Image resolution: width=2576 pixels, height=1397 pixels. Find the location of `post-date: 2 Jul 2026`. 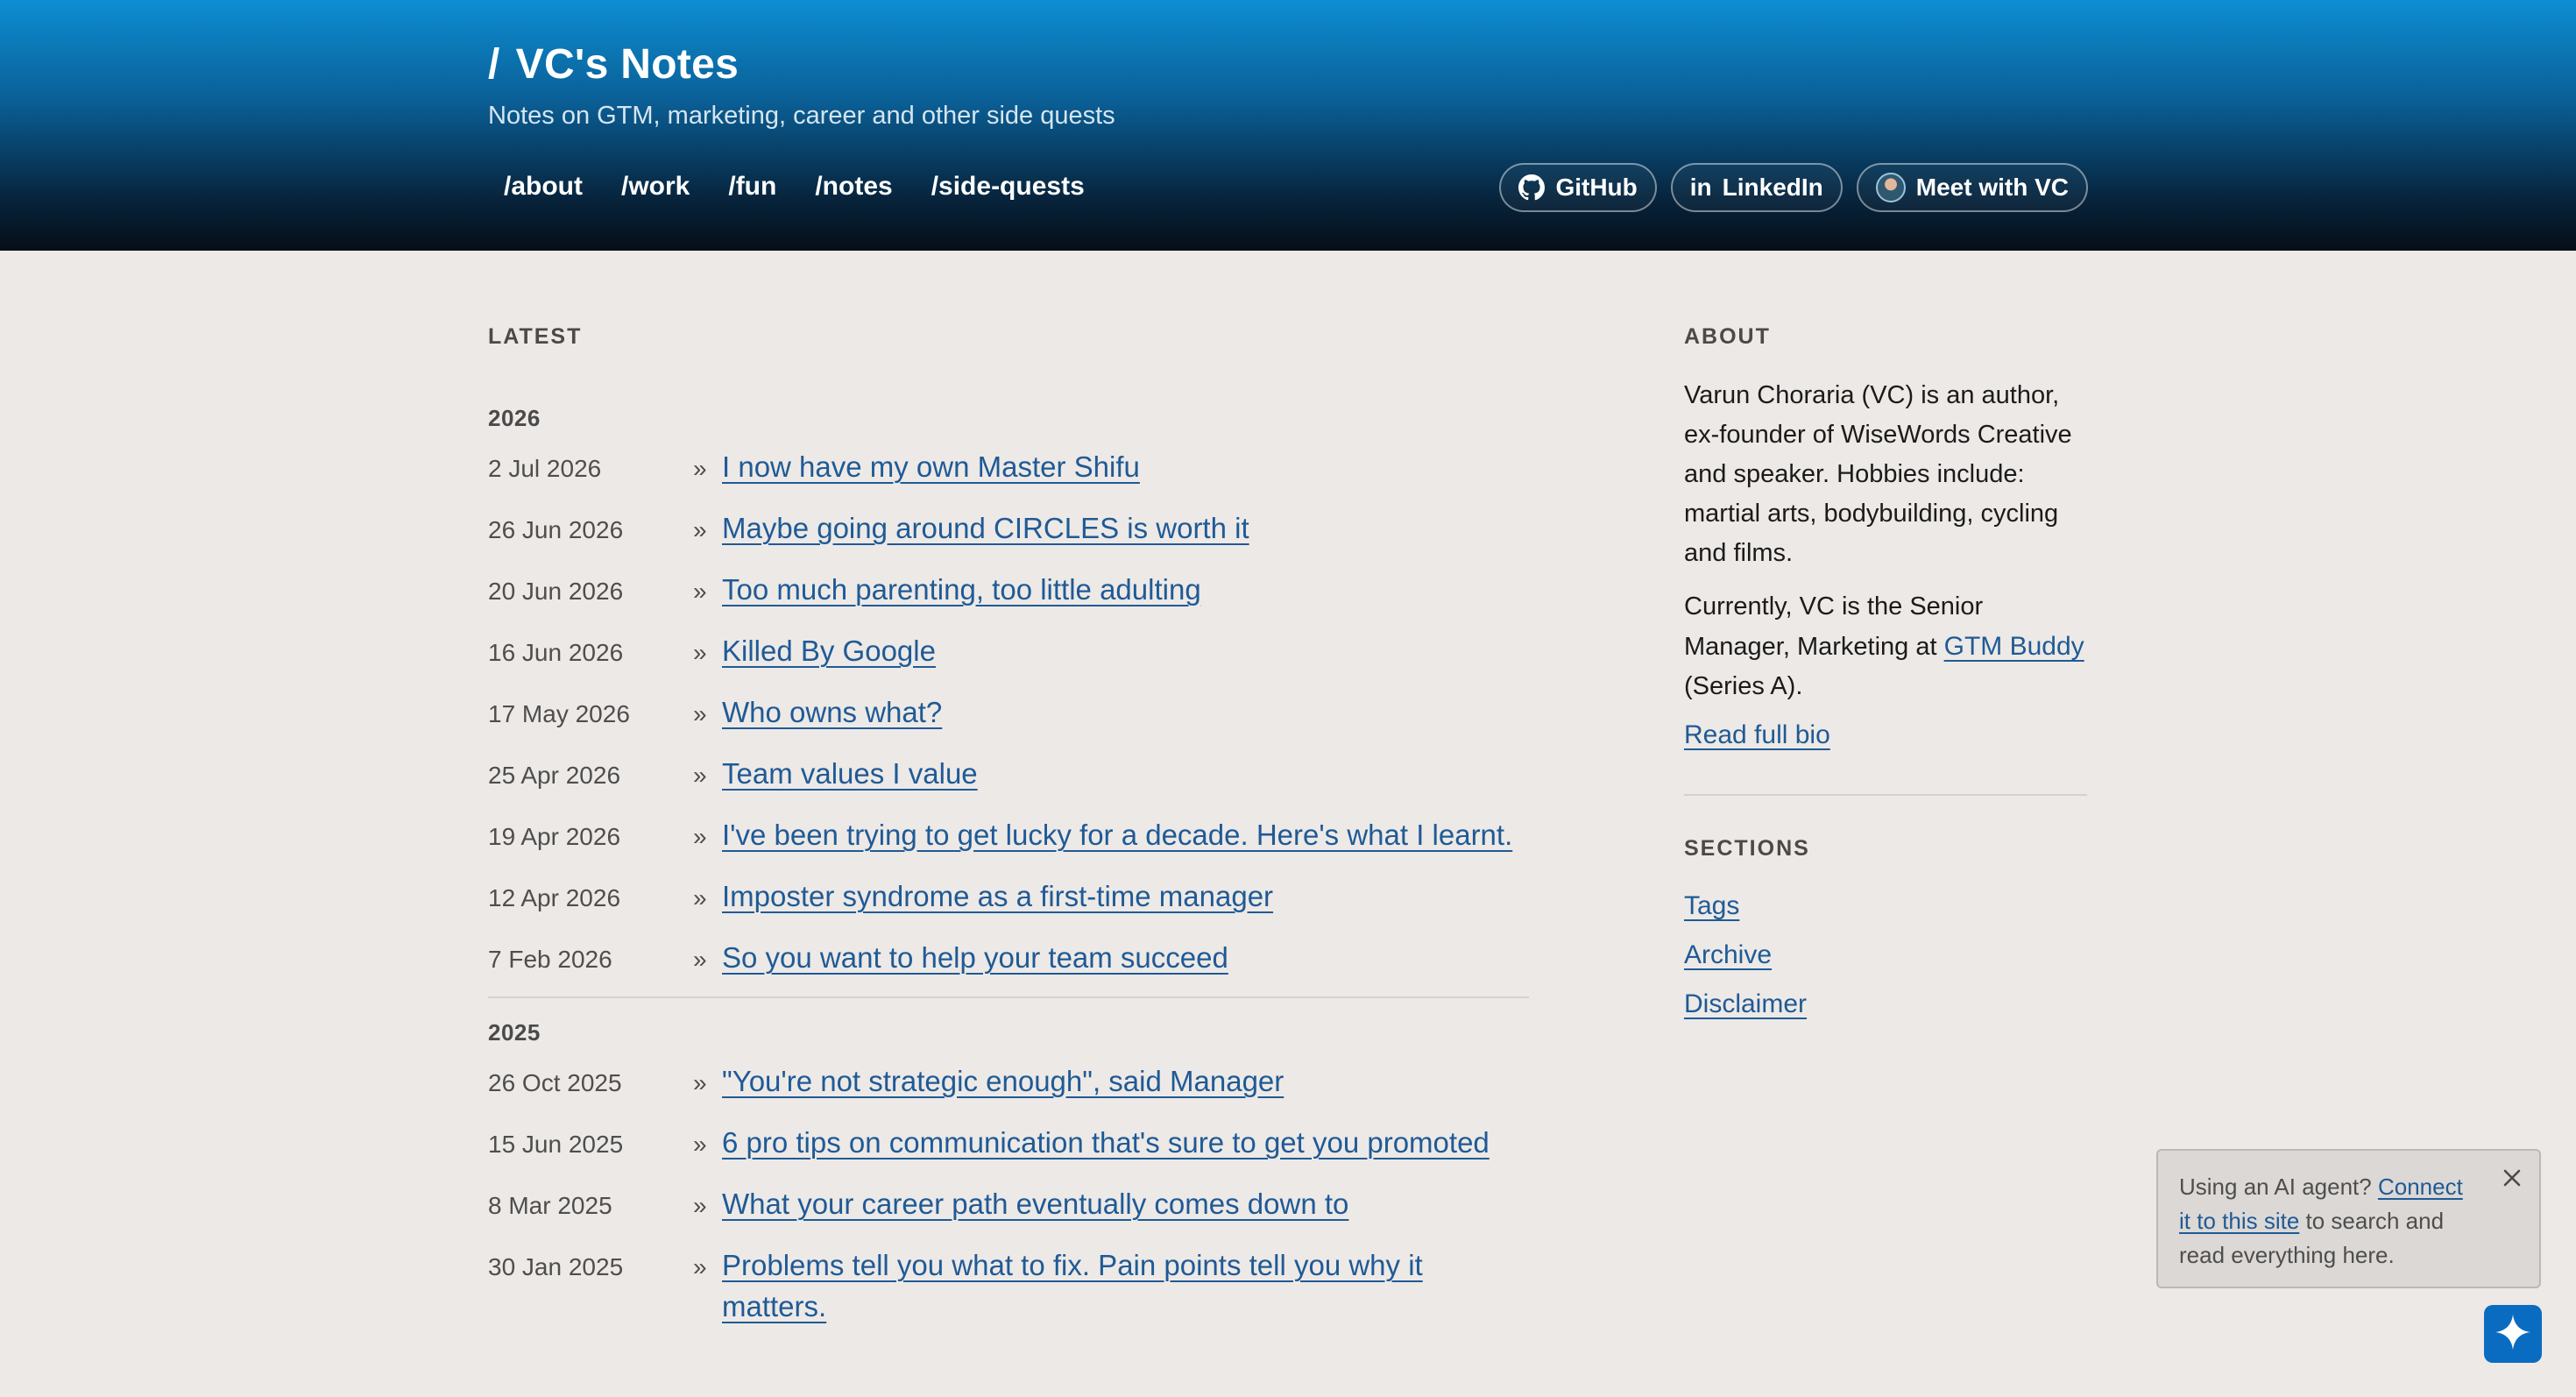

post-date: 2 Jul 2026 is located at coordinates (545, 468).